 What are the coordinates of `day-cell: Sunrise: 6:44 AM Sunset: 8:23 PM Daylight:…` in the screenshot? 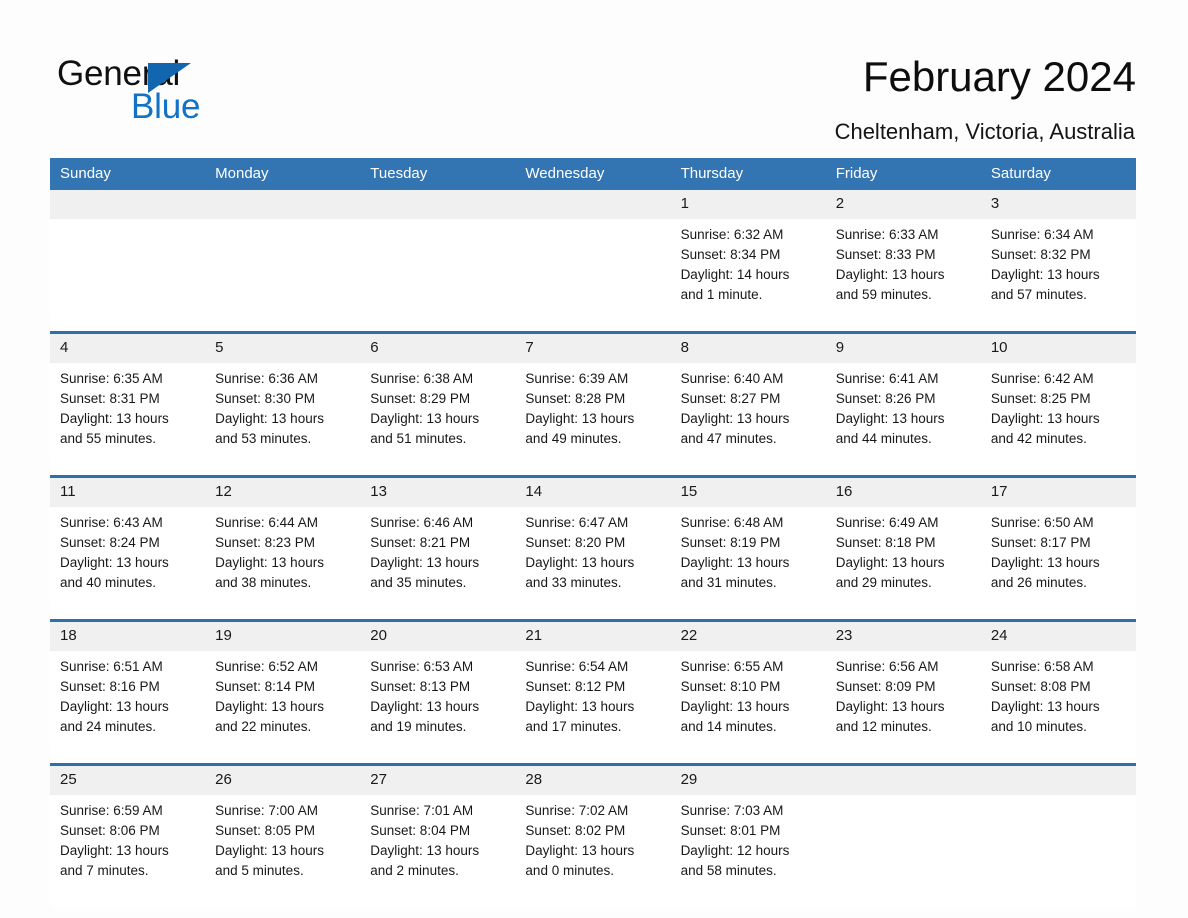 It's located at (283, 563).